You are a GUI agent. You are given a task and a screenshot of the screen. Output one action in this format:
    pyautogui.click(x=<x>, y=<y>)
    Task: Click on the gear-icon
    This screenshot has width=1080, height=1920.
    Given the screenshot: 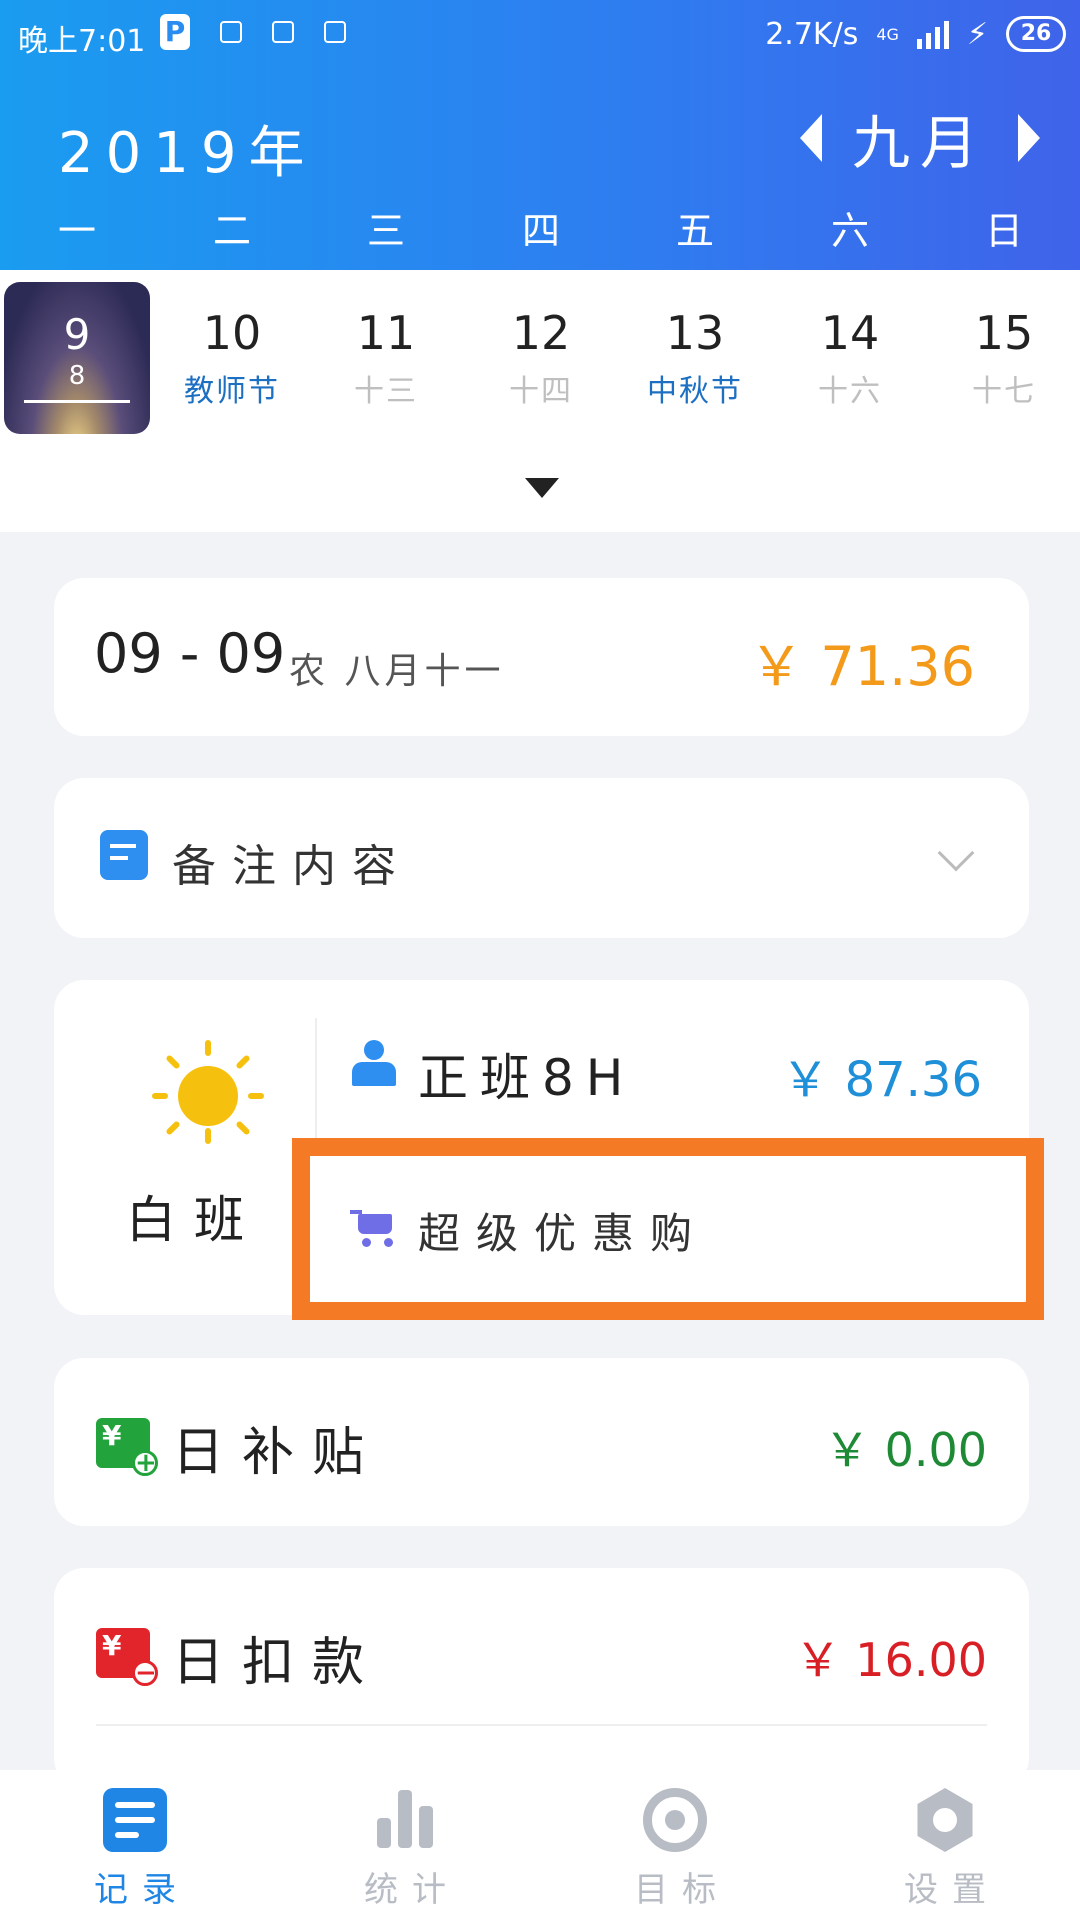 What is the action you would take?
    pyautogui.click(x=945, y=1820)
    